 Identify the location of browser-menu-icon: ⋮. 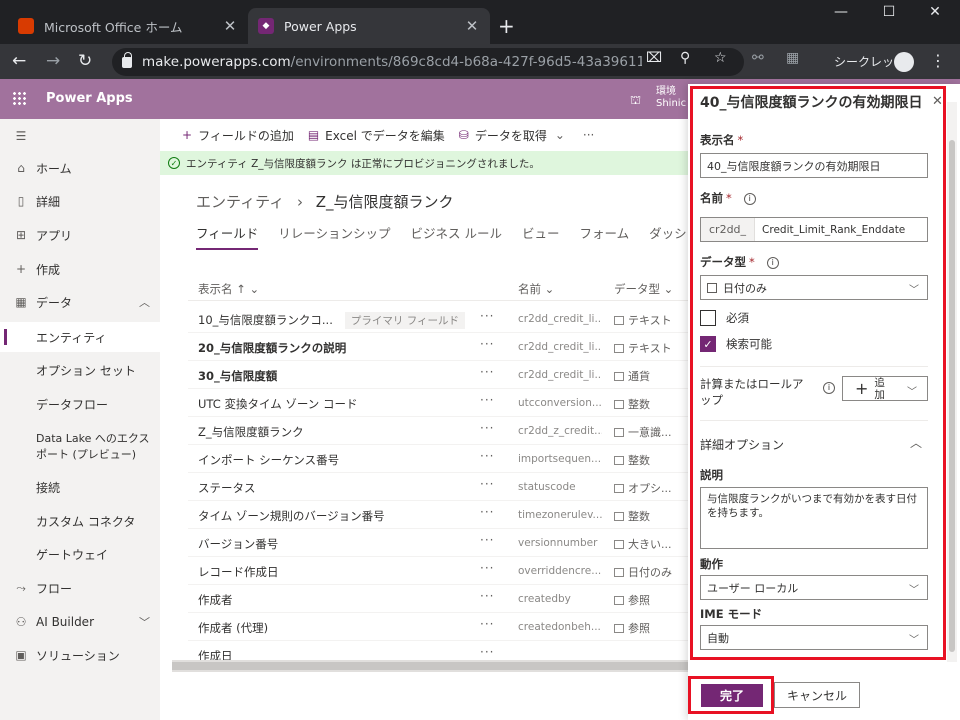
(938, 60).